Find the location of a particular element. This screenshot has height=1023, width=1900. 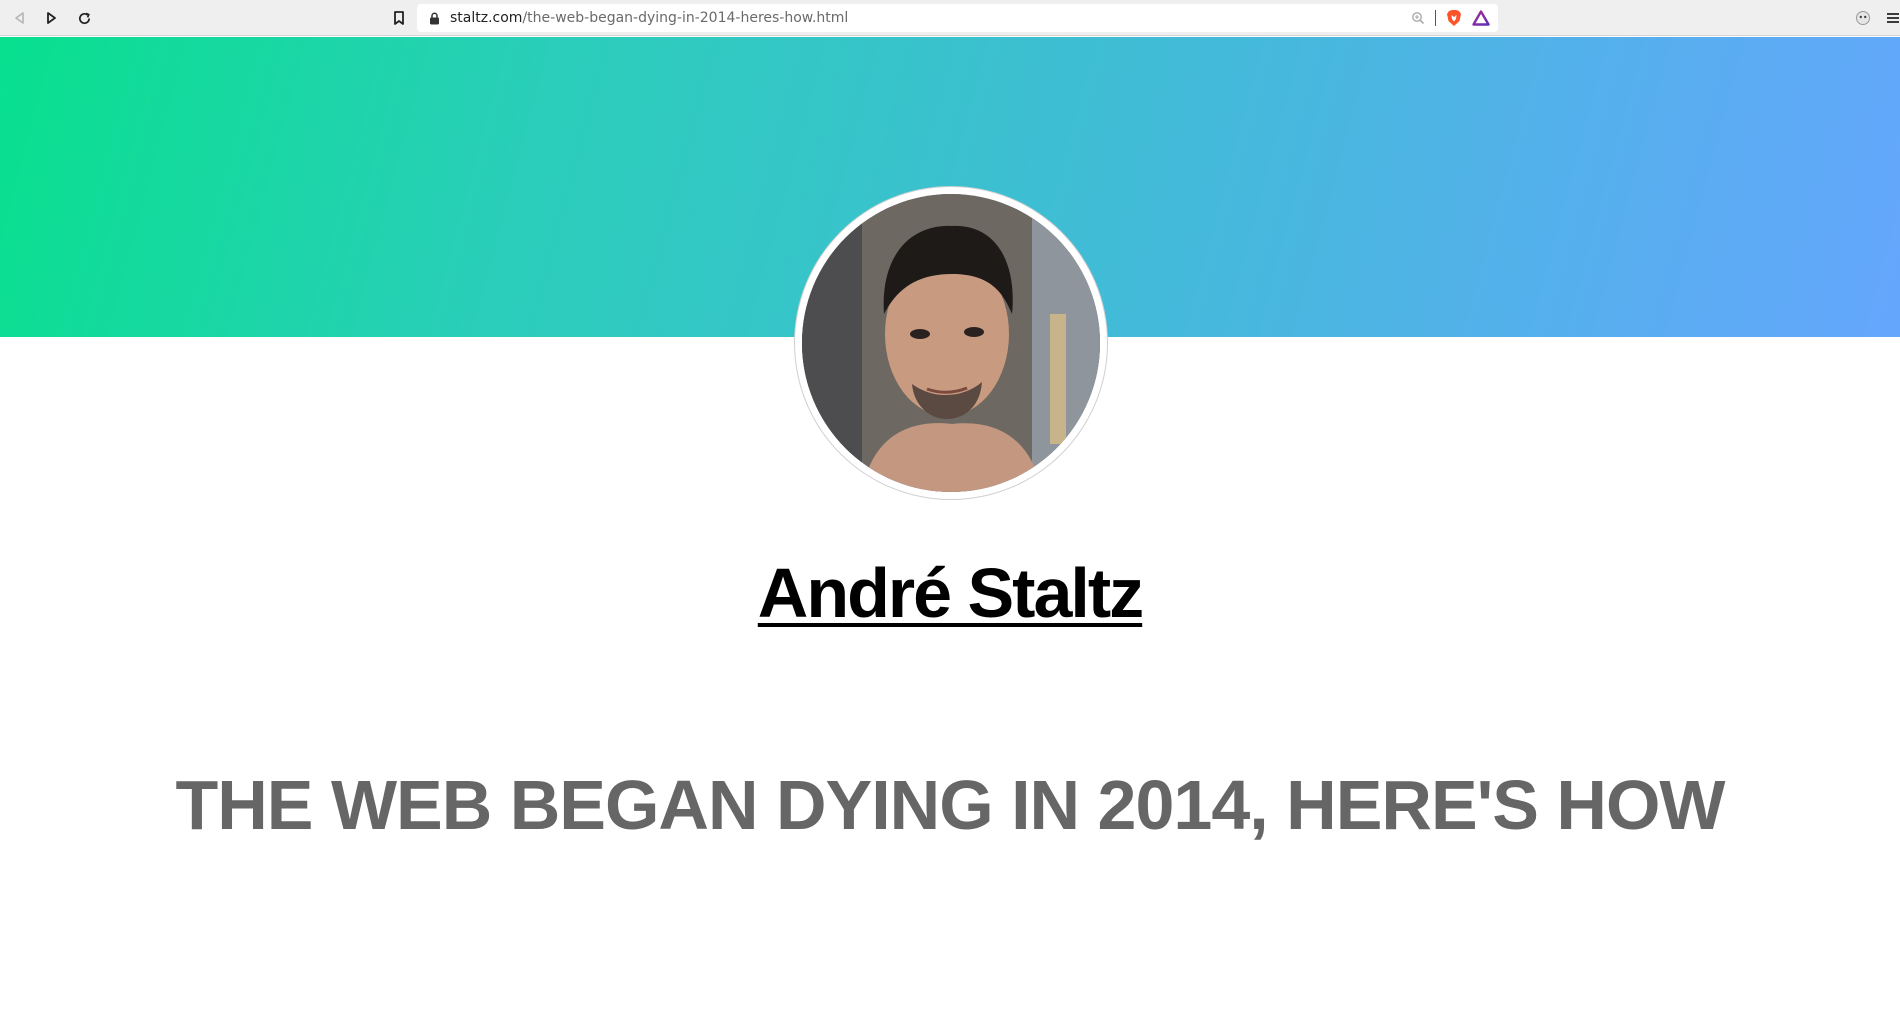

play-forward-icon is located at coordinates (51, 18).